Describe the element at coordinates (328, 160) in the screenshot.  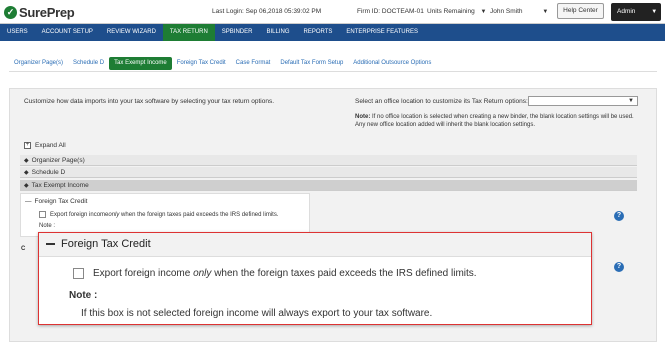
I see `section-organizer-pages: ◆ Organizer Page(s)` at that location.